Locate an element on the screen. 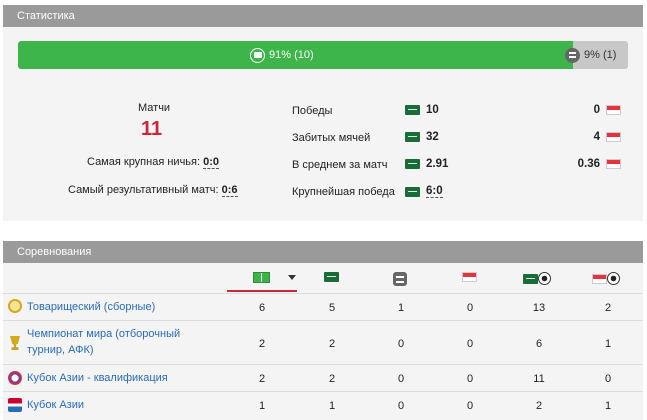  matches-label: Матчи is located at coordinates (154, 108).